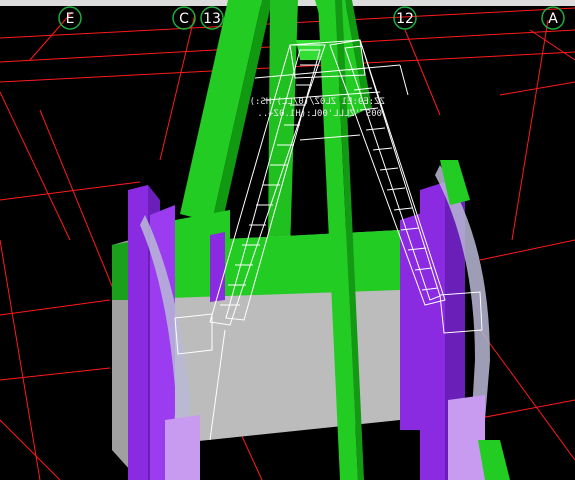  Describe the element at coordinates (455, 320) in the screenshot. I see `purple-frame-right` at that location.